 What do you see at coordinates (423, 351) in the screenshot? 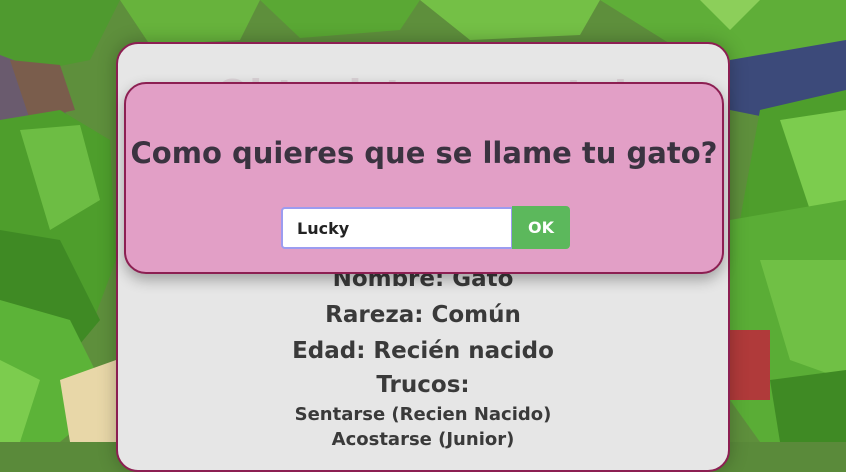
I see `pet-age-line: Edad: Recién nacido` at bounding box center [423, 351].